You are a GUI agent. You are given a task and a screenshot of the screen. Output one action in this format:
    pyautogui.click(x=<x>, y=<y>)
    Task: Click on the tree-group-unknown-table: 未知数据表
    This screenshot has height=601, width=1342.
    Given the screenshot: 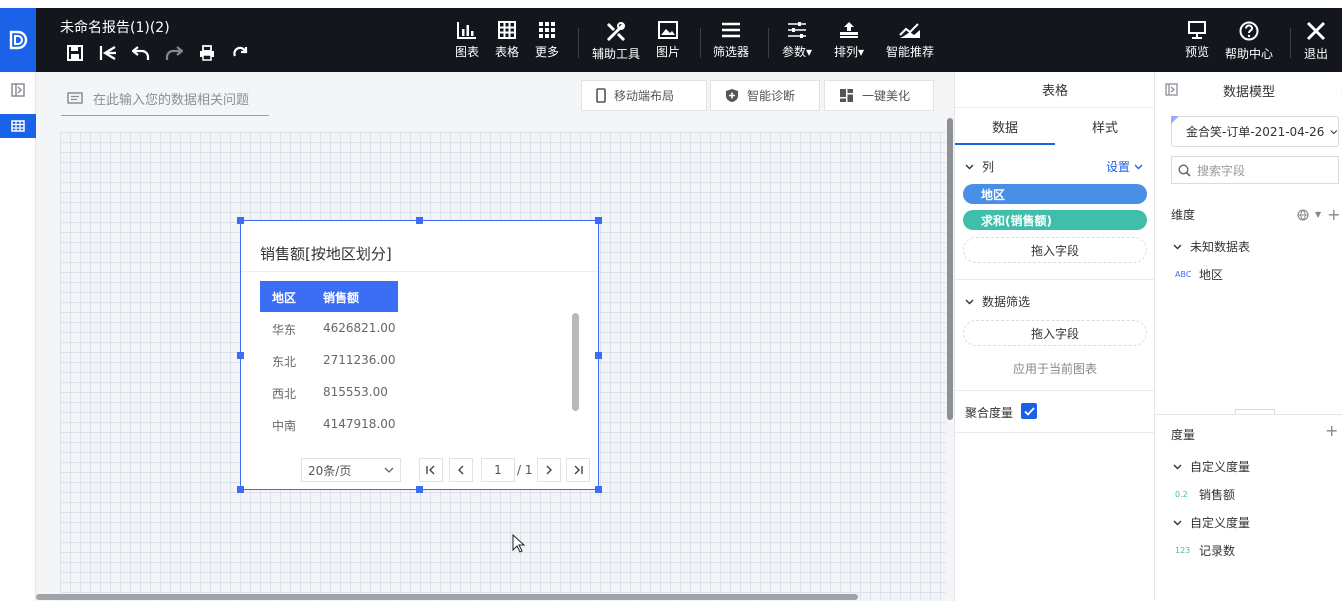 What is the action you would take?
    pyautogui.click(x=1211, y=246)
    